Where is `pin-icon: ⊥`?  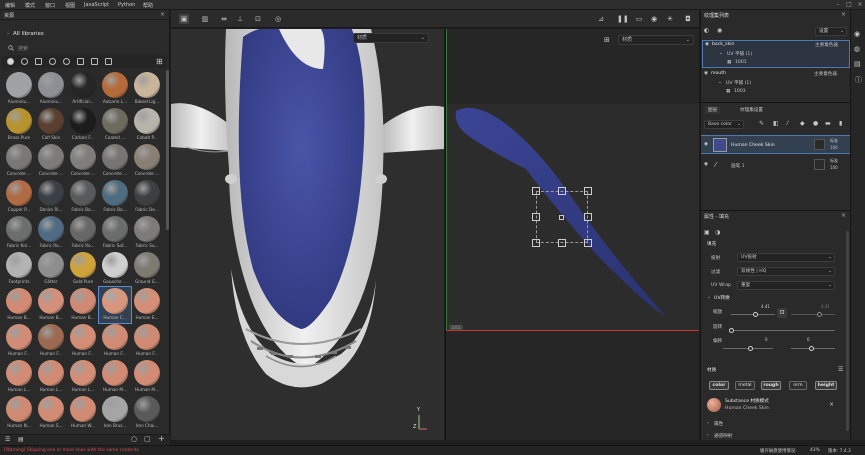
pin-icon: ⊥ is located at coordinates (240, 19).